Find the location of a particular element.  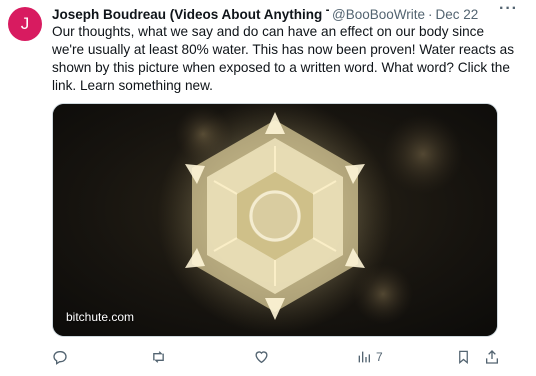

retweet-icon is located at coordinates (158, 357).